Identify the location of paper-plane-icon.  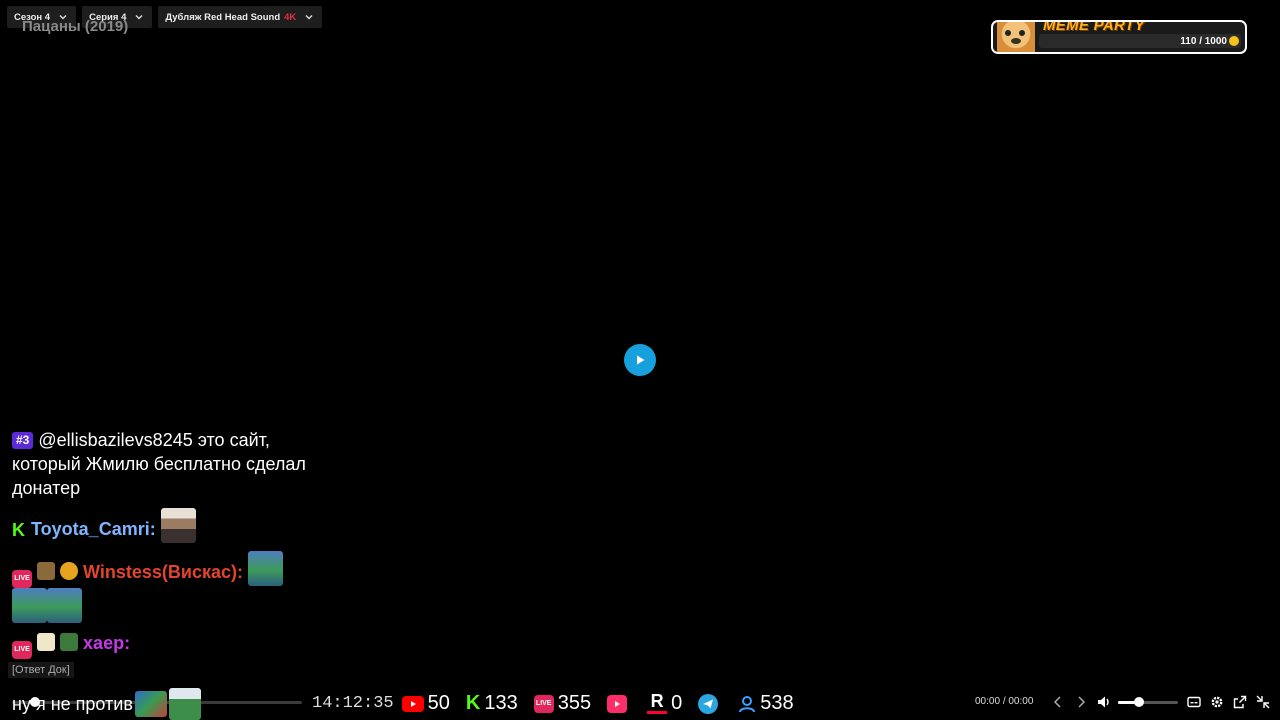
(708, 703).